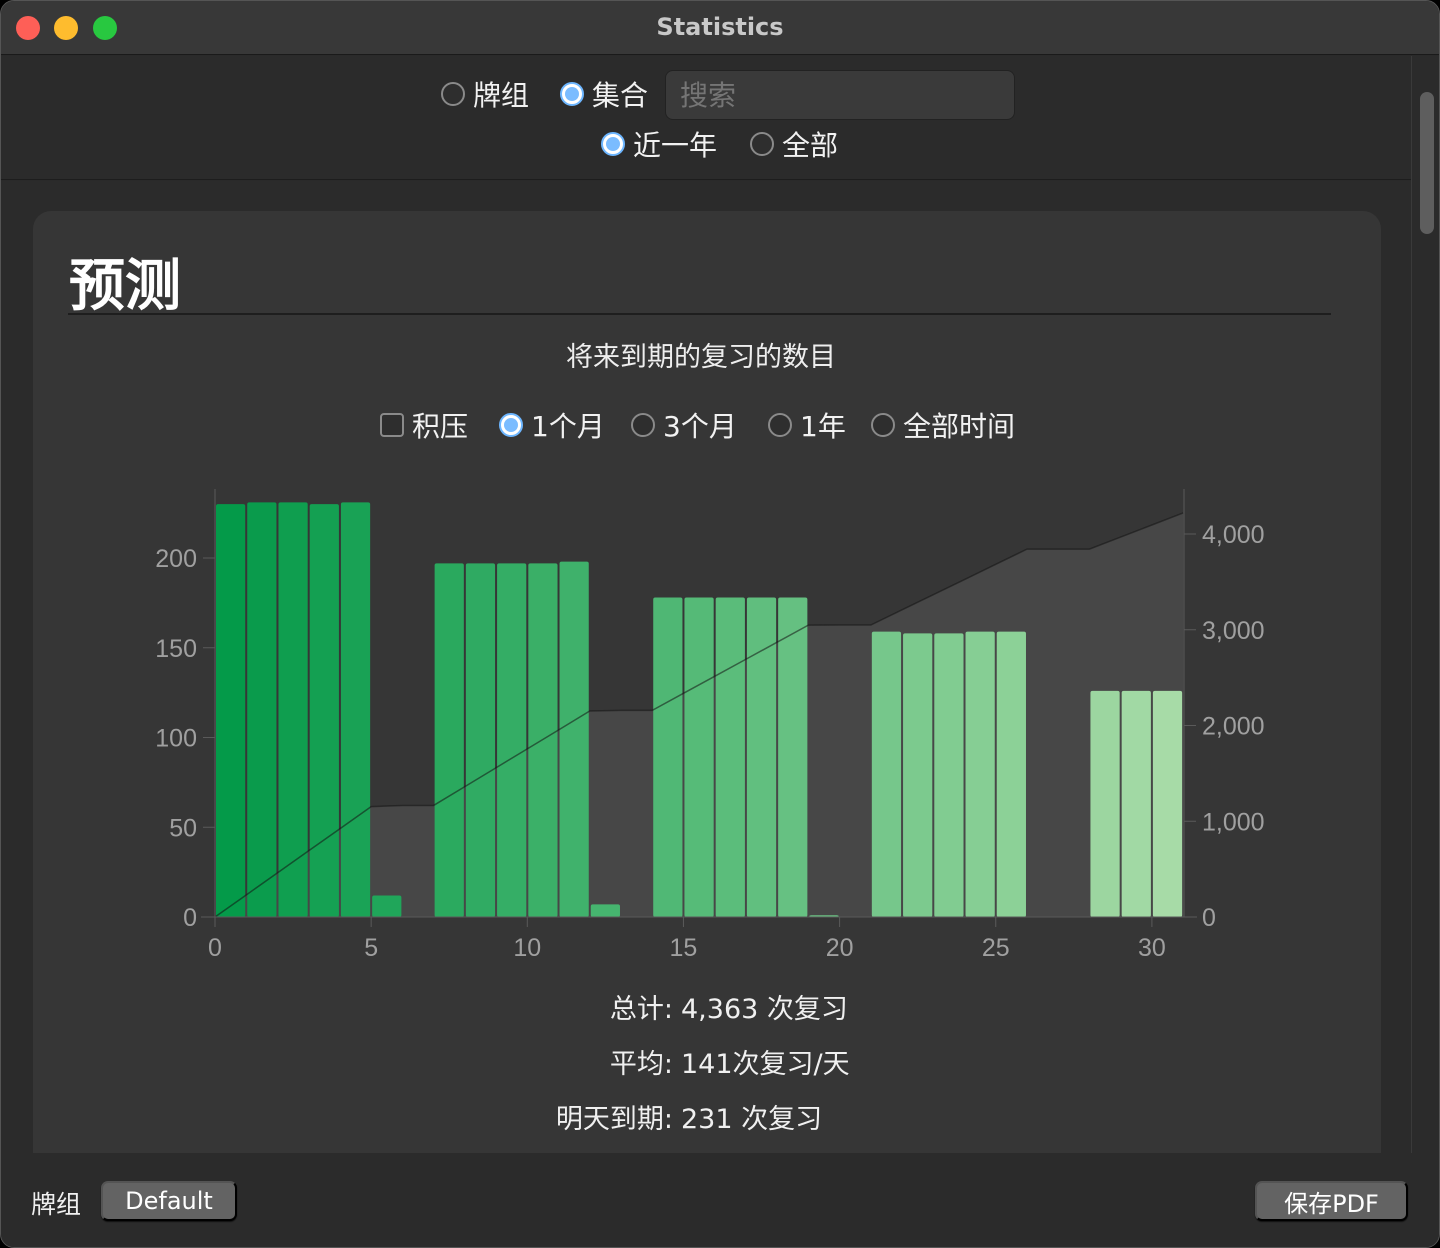  I want to click on stats-table: 总计: 4,363 次复习 平均: 141次复习/天 明天到期: 231 次复习, so click(751, 1061).